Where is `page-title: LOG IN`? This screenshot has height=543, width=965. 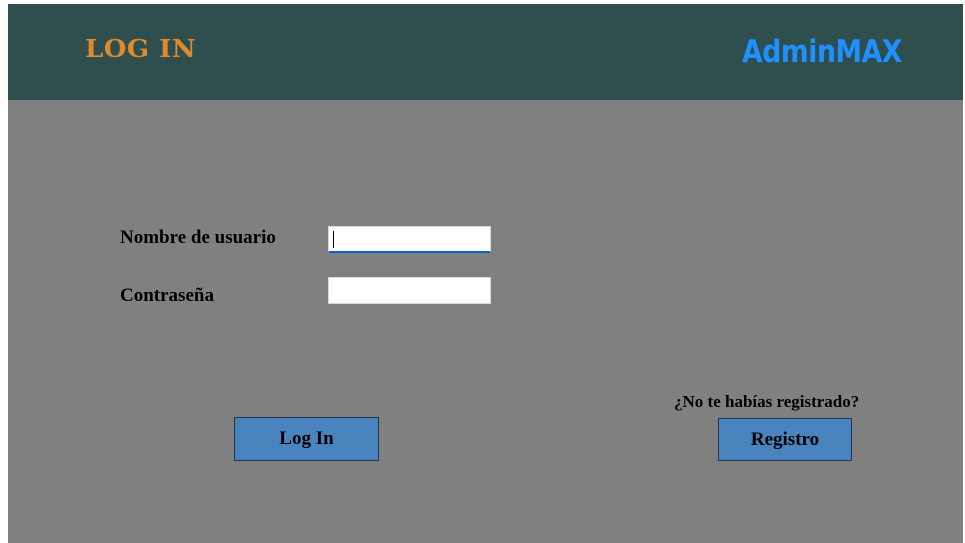
page-title: LOG IN is located at coordinates (141, 49).